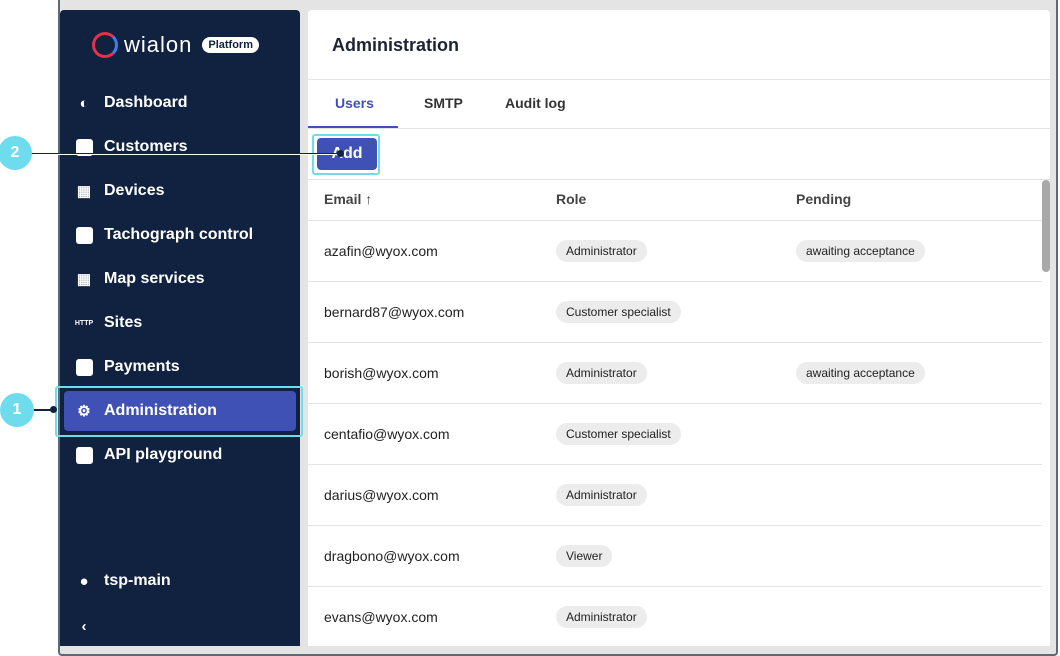 This screenshot has height=656, width=1060. I want to click on sidebar-item-dashboard: ◐ Dashboard, so click(180, 103).